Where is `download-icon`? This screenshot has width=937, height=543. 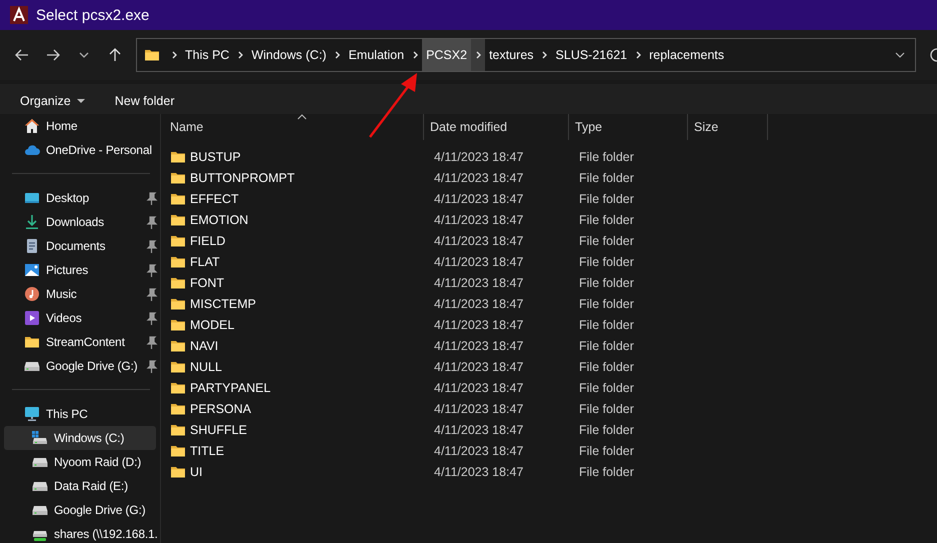 download-icon is located at coordinates (32, 222).